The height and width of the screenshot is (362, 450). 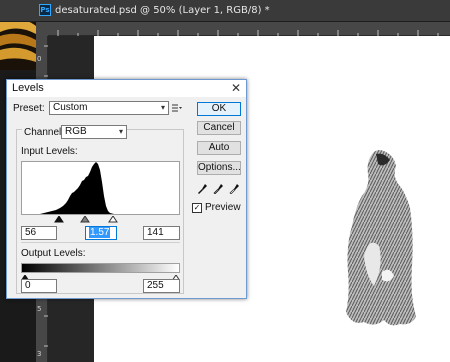 What do you see at coordinates (59, 219) in the screenshot?
I see `black-point-handle` at bounding box center [59, 219].